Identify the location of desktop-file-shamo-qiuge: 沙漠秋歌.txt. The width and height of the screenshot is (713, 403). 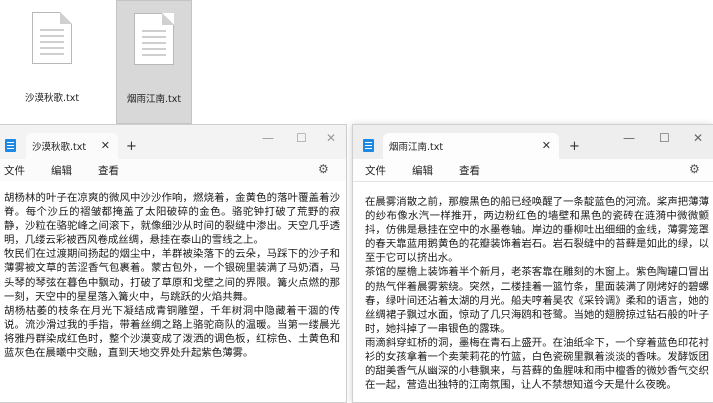
(52, 62).